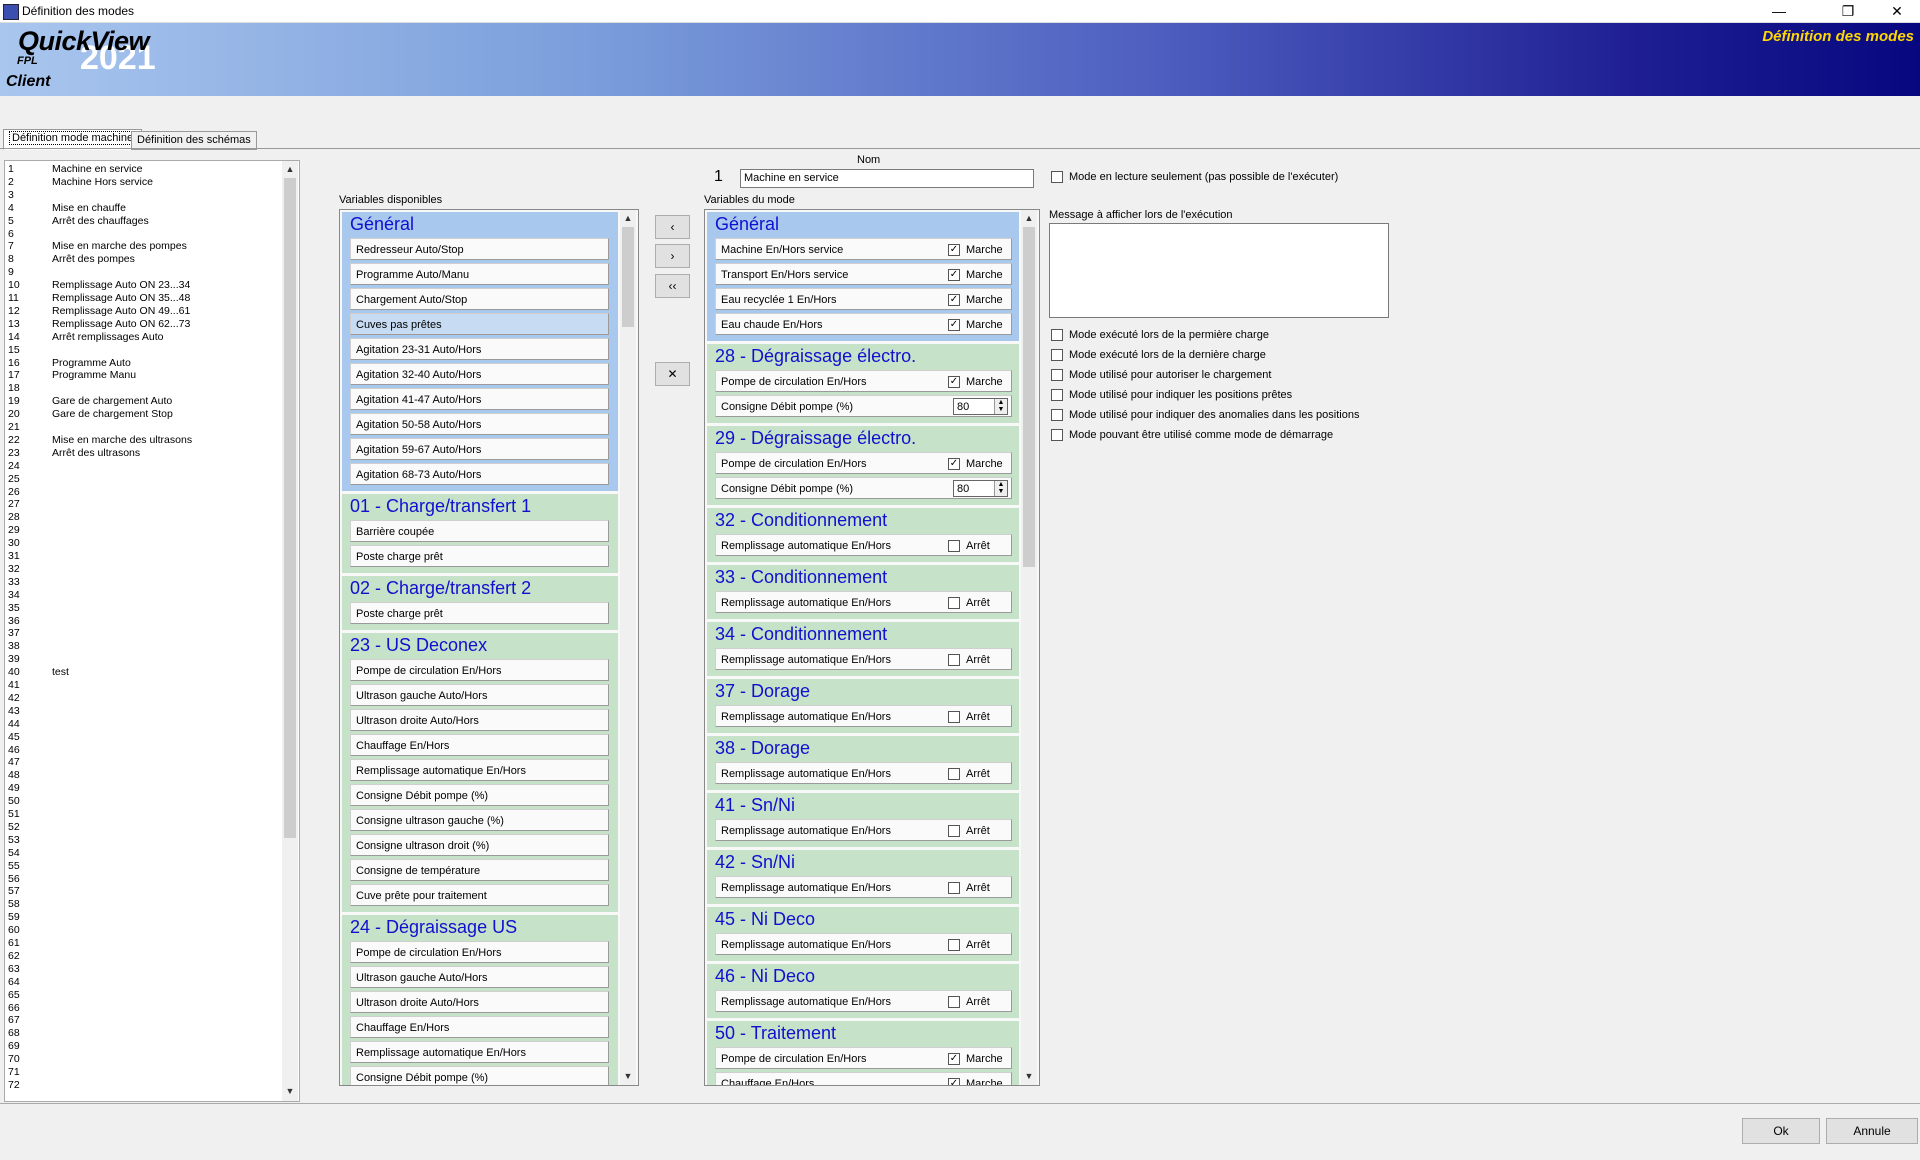 This screenshot has height=1160, width=1920. Describe the element at coordinates (1160, 336) in the screenshot. I see `option-row: Mode exécuté lors de la permière charge` at that location.